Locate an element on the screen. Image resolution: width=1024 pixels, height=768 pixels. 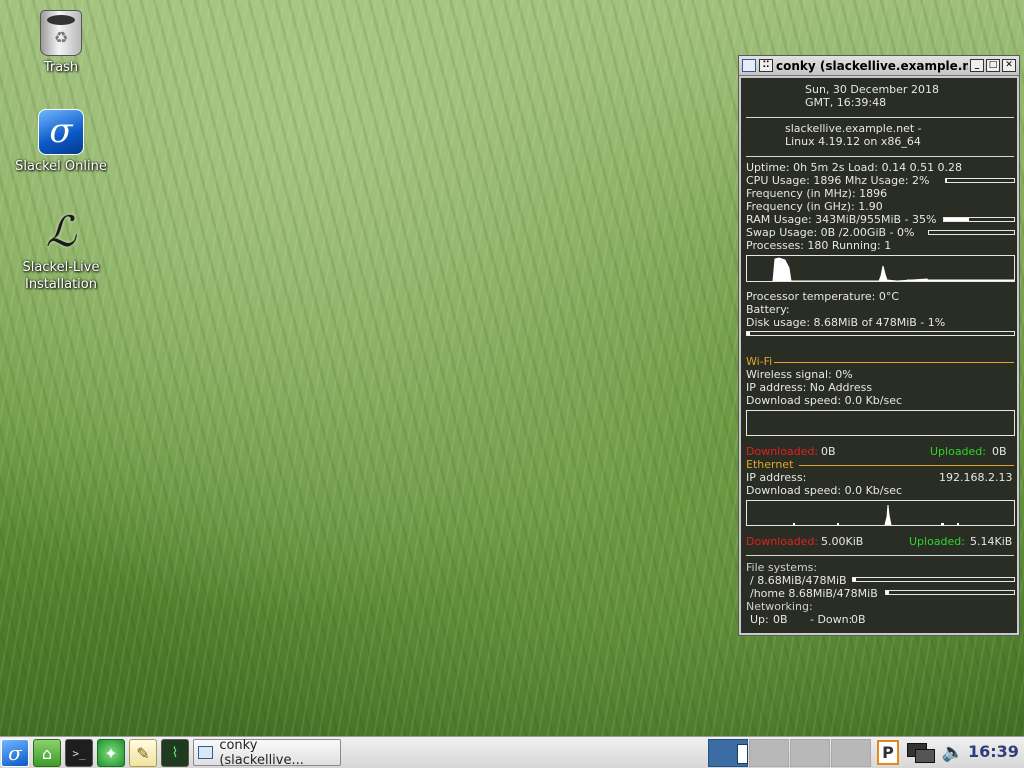
swap-usage-text: Swap Usage: 0B /2.00GiB - 0% is located at coordinates (830, 232).